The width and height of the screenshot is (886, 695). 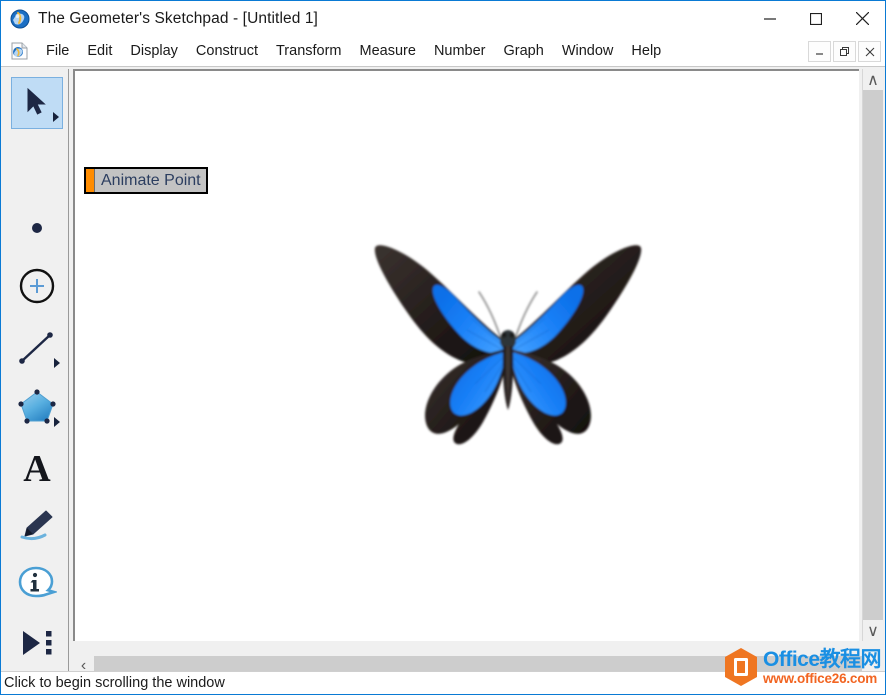 I want to click on window-controls, so click(x=816, y=18).